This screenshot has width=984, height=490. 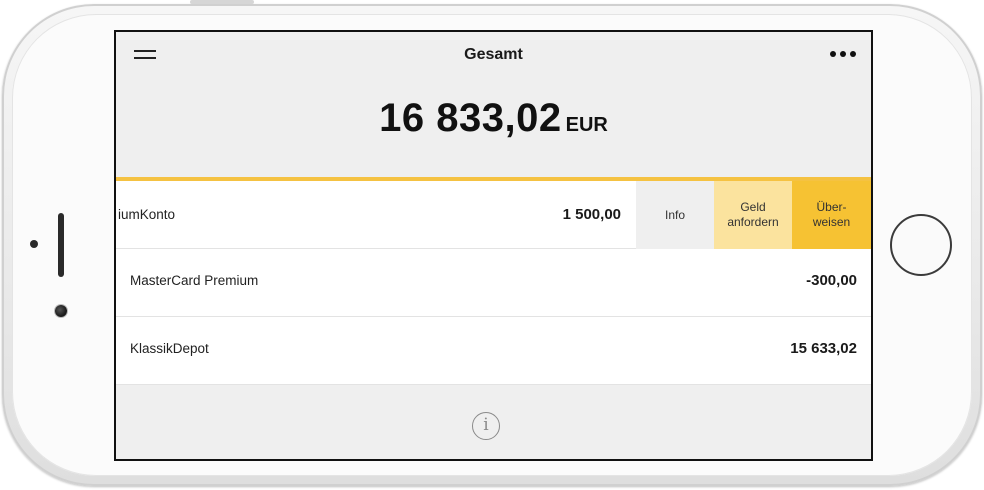 What do you see at coordinates (823, 348) in the screenshot?
I see `account-balance: 15 633,02` at bounding box center [823, 348].